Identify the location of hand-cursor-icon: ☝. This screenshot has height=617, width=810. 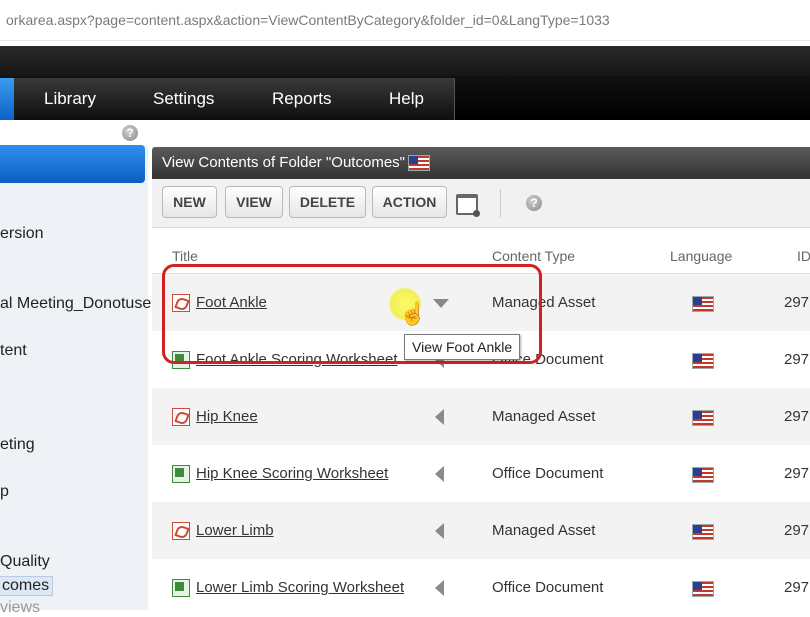
(413, 313).